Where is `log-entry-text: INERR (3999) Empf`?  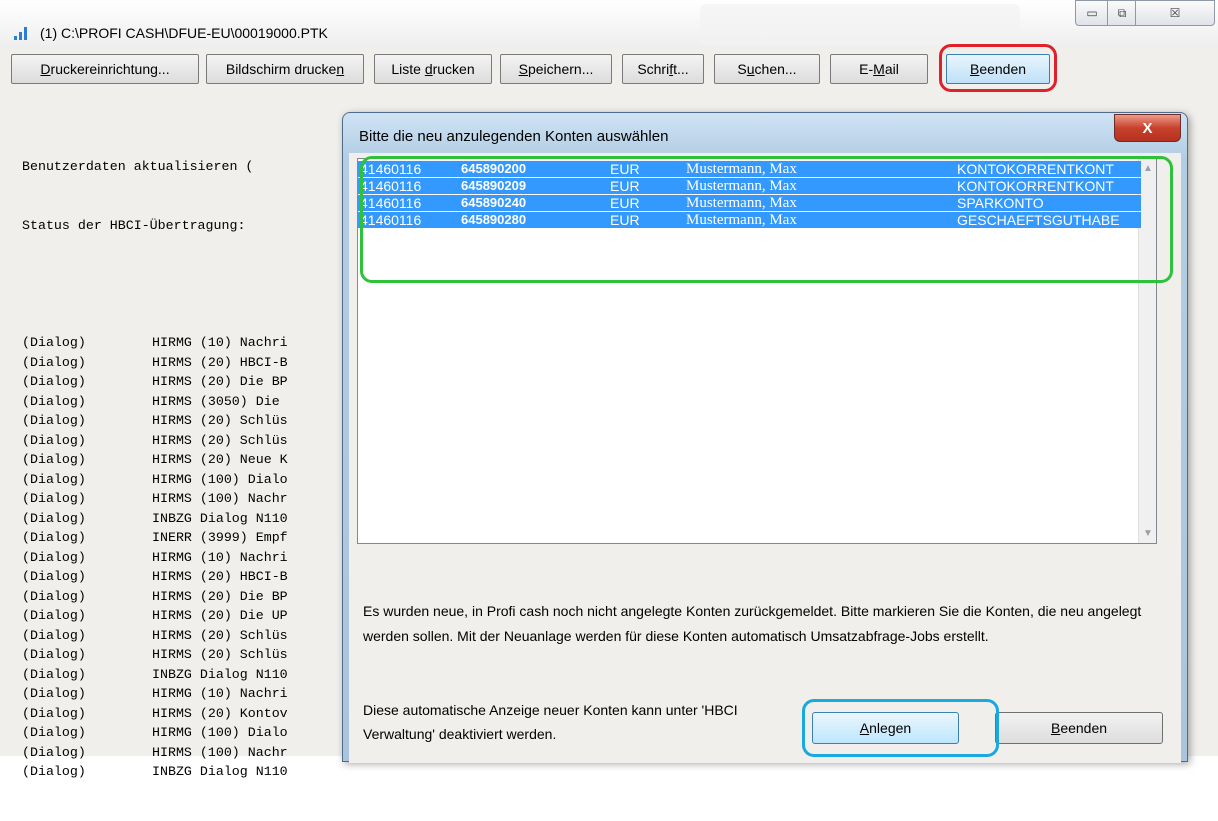
log-entry-text: INERR (3999) Empf is located at coordinates (220, 537).